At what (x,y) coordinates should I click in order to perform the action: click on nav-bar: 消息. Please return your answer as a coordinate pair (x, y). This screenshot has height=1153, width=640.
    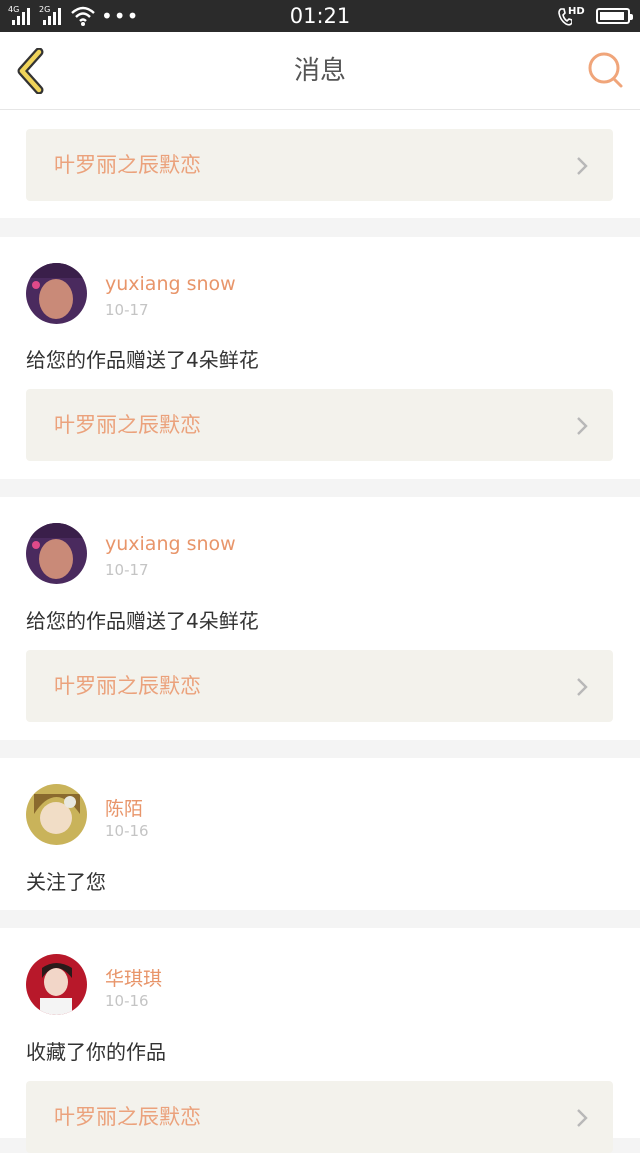
    Looking at the image, I should click on (320, 71).